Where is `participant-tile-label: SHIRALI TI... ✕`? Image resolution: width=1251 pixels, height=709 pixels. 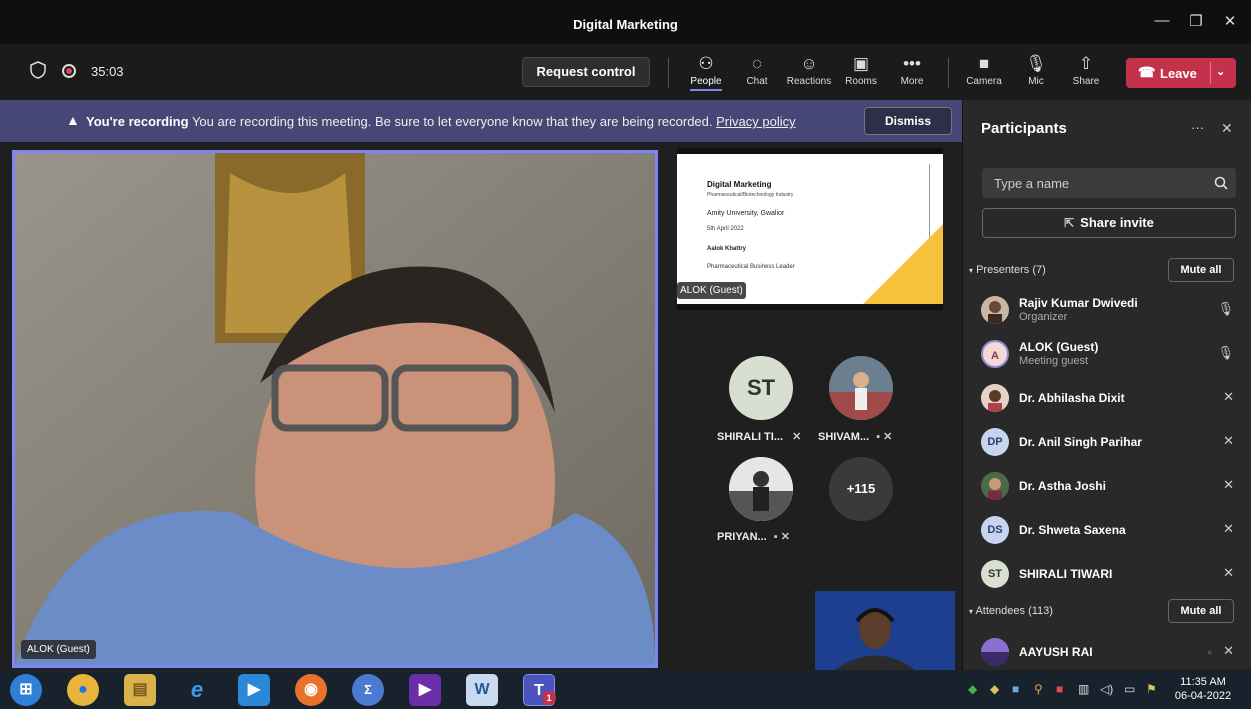 participant-tile-label: SHIRALI TI... ✕ is located at coordinates (759, 436).